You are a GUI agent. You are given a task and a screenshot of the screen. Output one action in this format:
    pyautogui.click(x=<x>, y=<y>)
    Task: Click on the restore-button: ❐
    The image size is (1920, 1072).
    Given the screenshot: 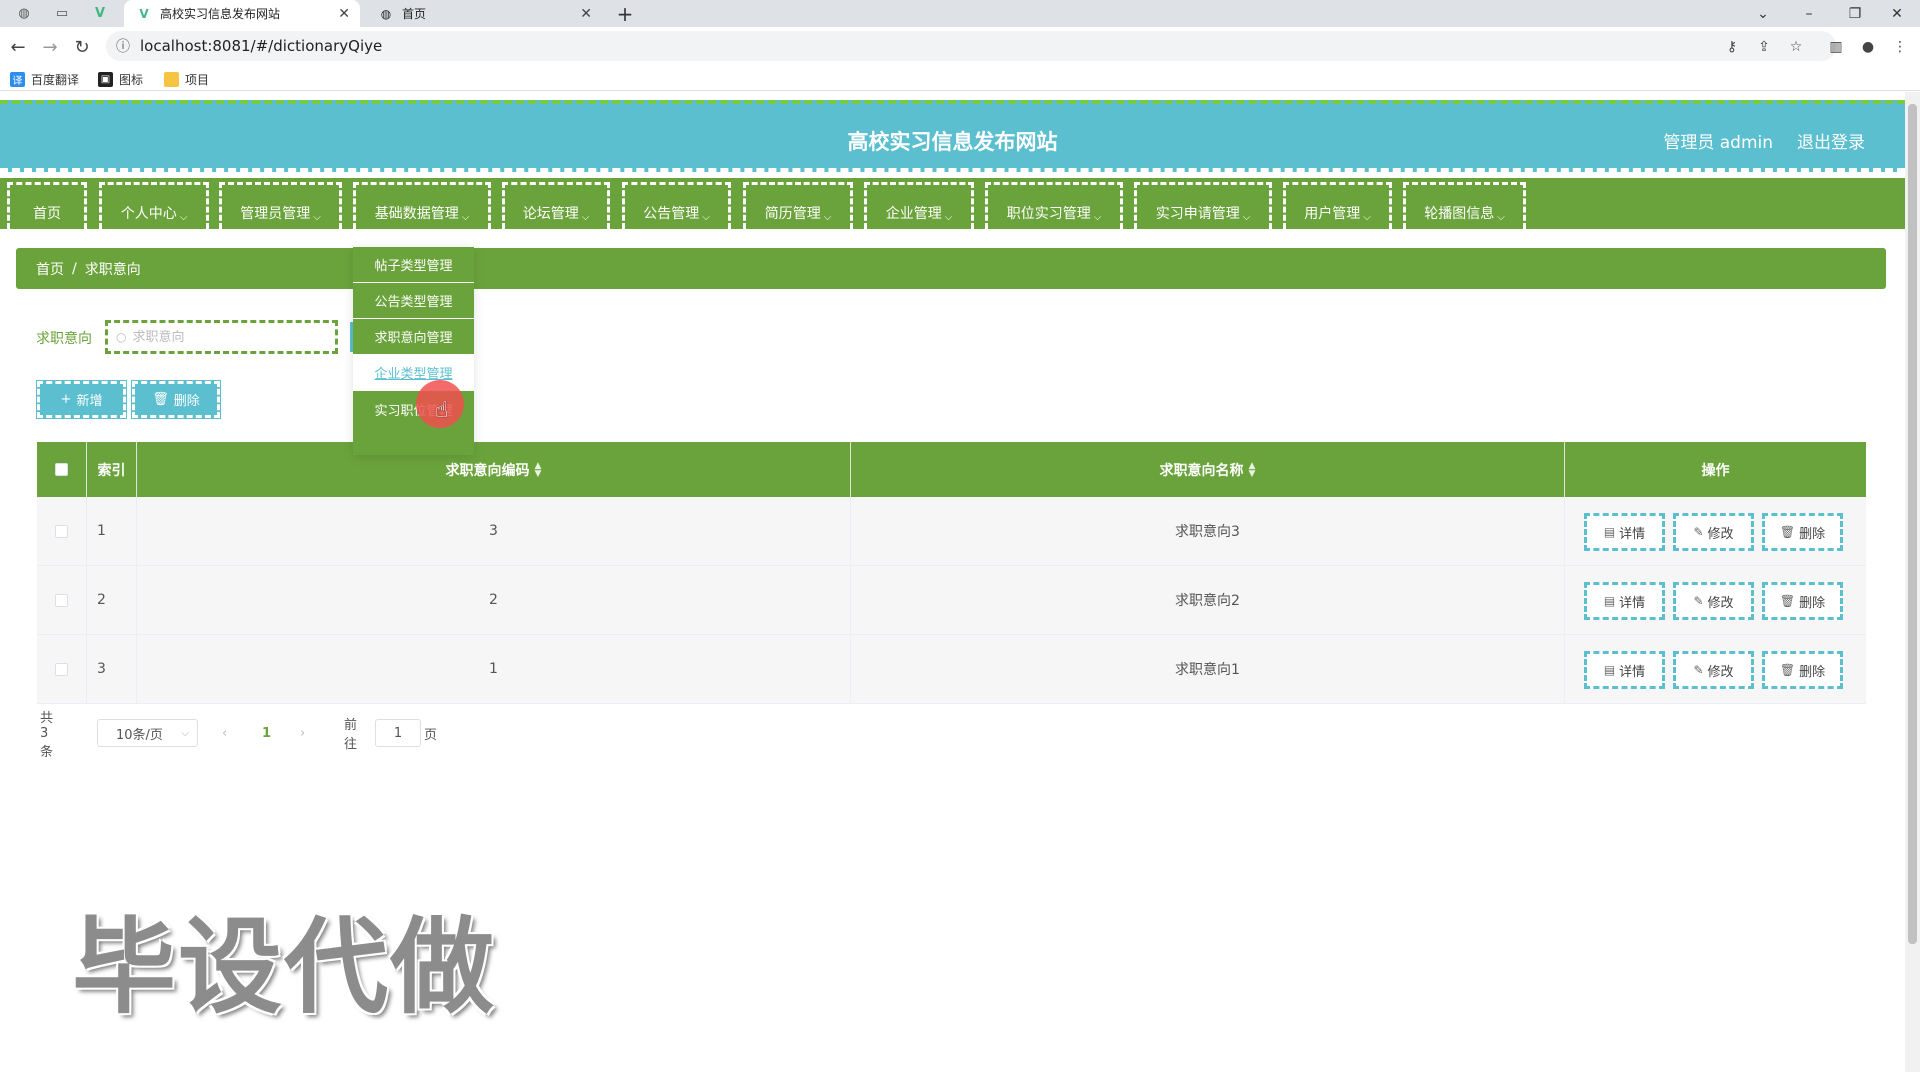 What is the action you would take?
    pyautogui.click(x=1855, y=13)
    